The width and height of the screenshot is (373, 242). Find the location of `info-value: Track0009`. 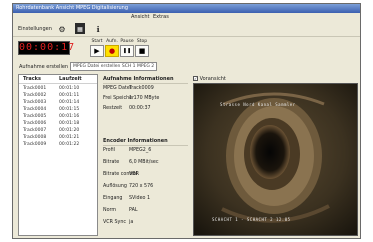

info-value: Track0009 is located at coordinates (141, 88).